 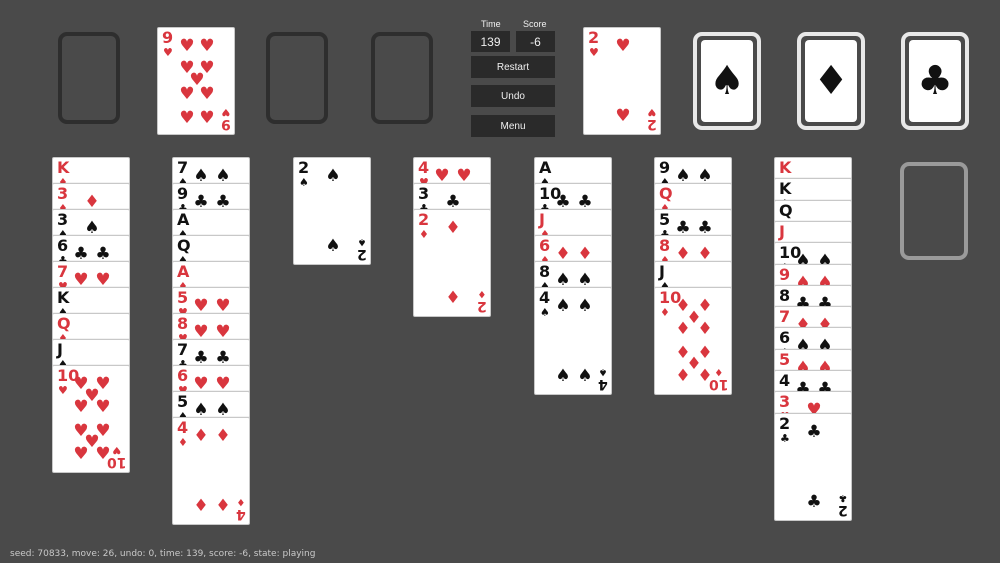 What do you see at coordinates (934, 211) in the screenshot?
I see `foundation-hearts-empty` at bounding box center [934, 211].